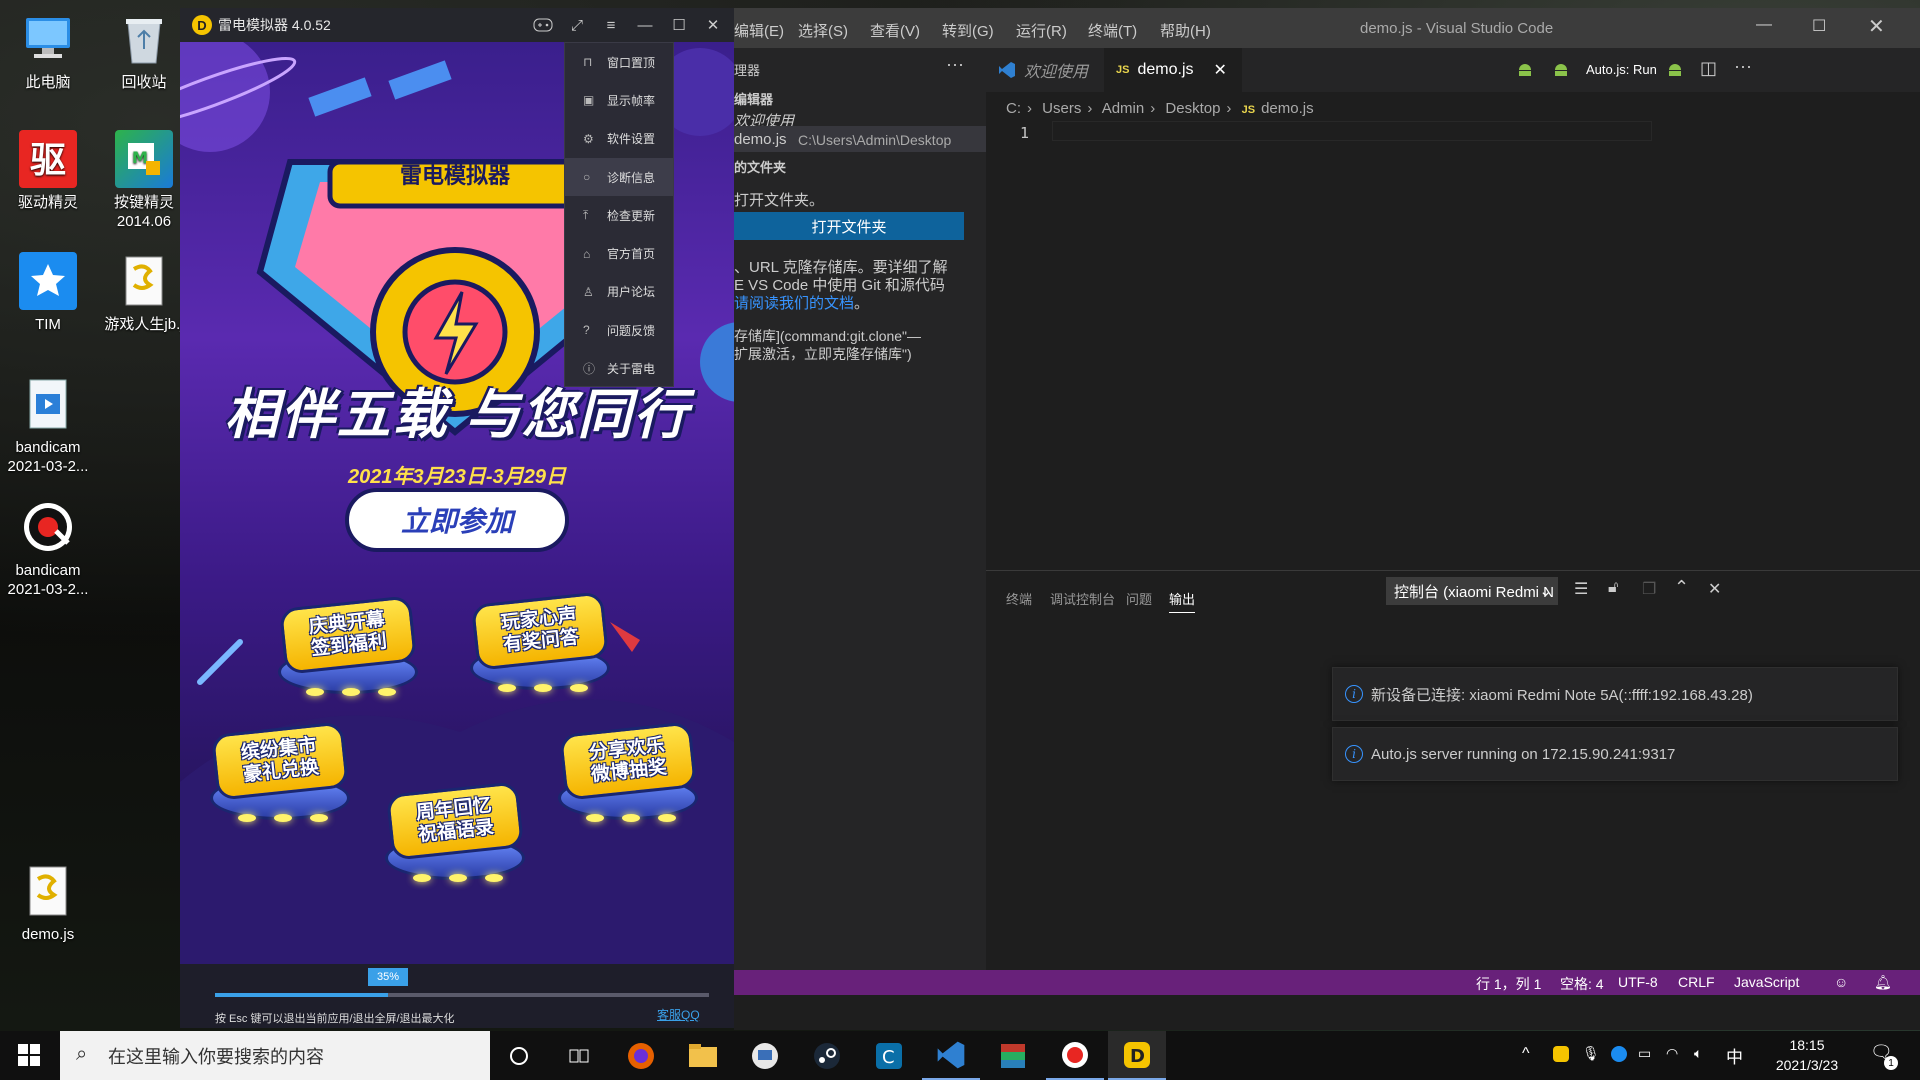 The height and width of the screenshot is (1080, 1920). I want to click on event-pod-qa: 玩家心声 有奖问答, so click(540, 644).